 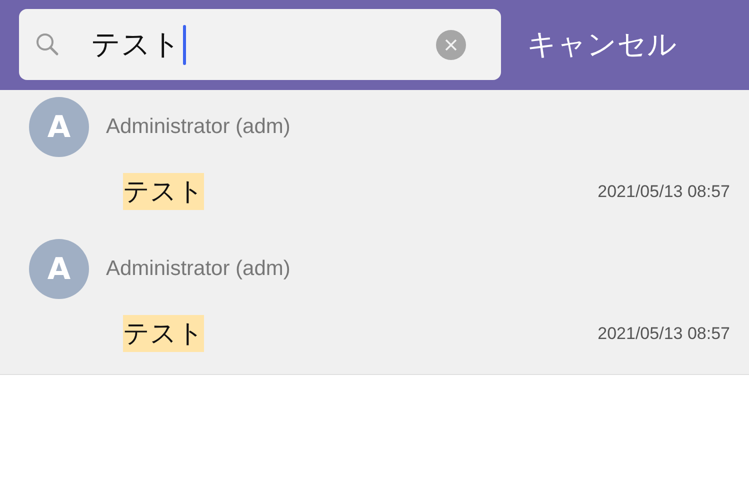 What do you see at coordinates (260, 44) in the screenshot?
I see `search-field: テスト` at bounding box center [260, 44].